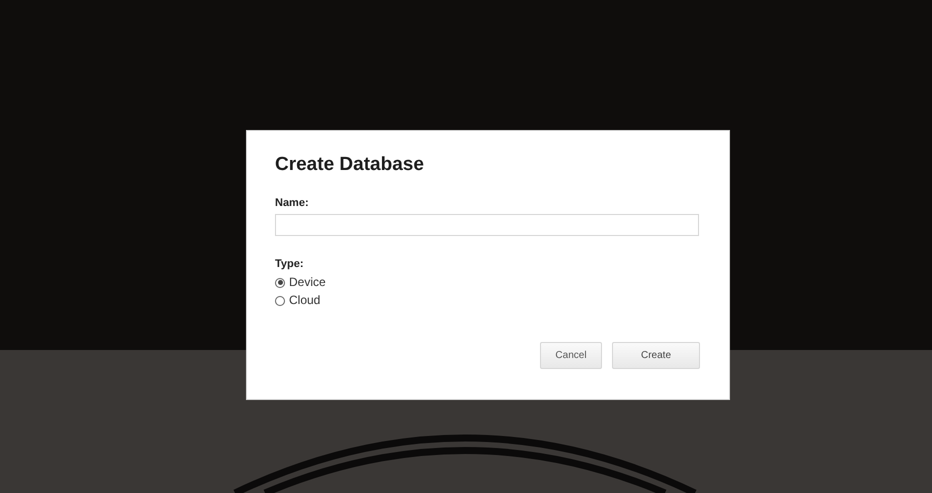 This screenshot has width=932, height=493. I want to click on radio-option: Device, so click(300, 282).